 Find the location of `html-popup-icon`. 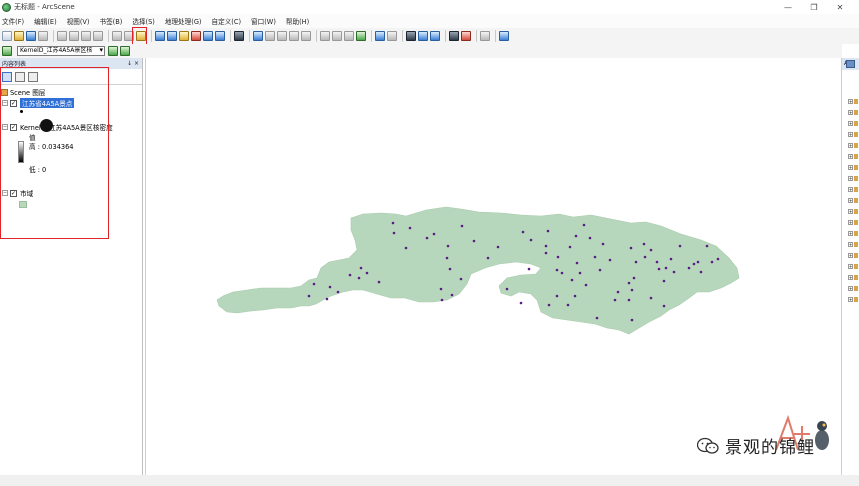

html-popup-icon is located at coordinates (435, 36).